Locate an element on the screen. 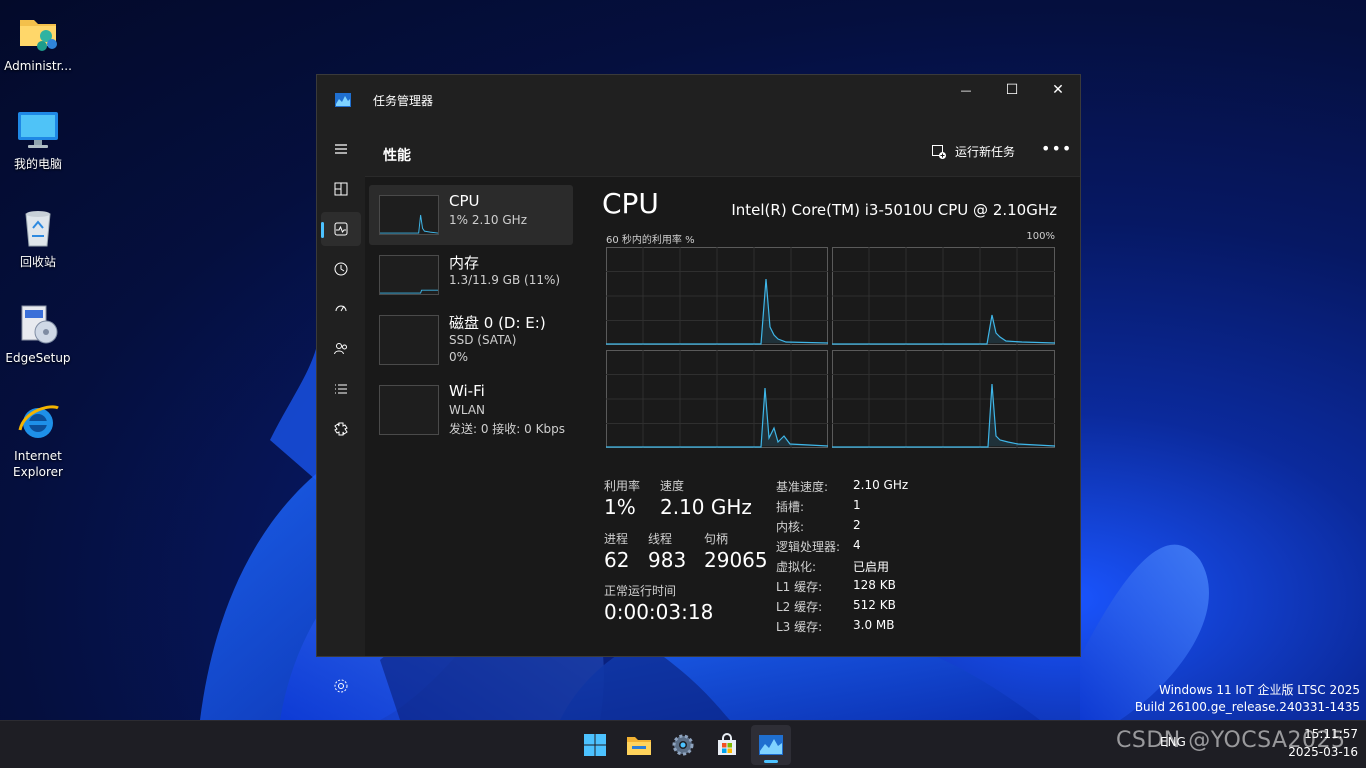  spec-value: 128 KB is located at coordinates (874, 585).